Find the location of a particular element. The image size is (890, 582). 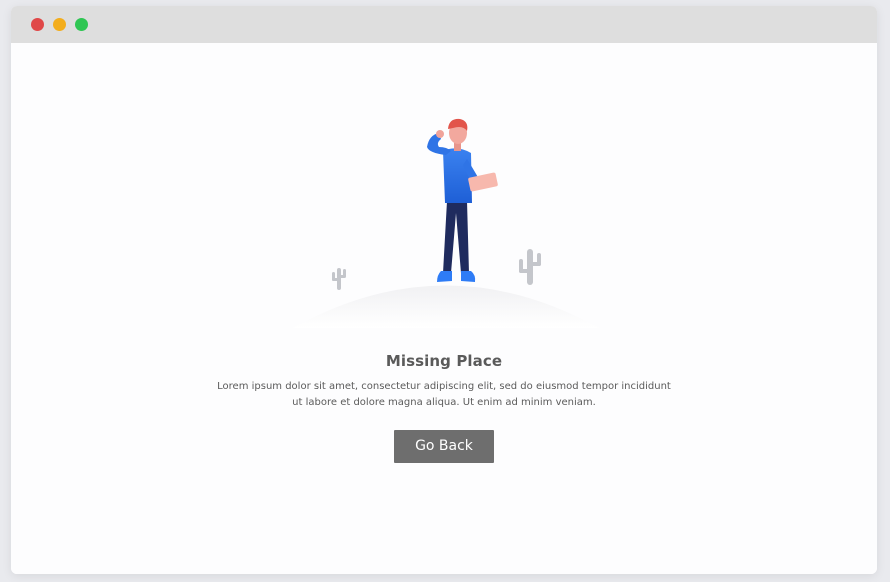

zoom-window-button is located at coordinates (81, 24).